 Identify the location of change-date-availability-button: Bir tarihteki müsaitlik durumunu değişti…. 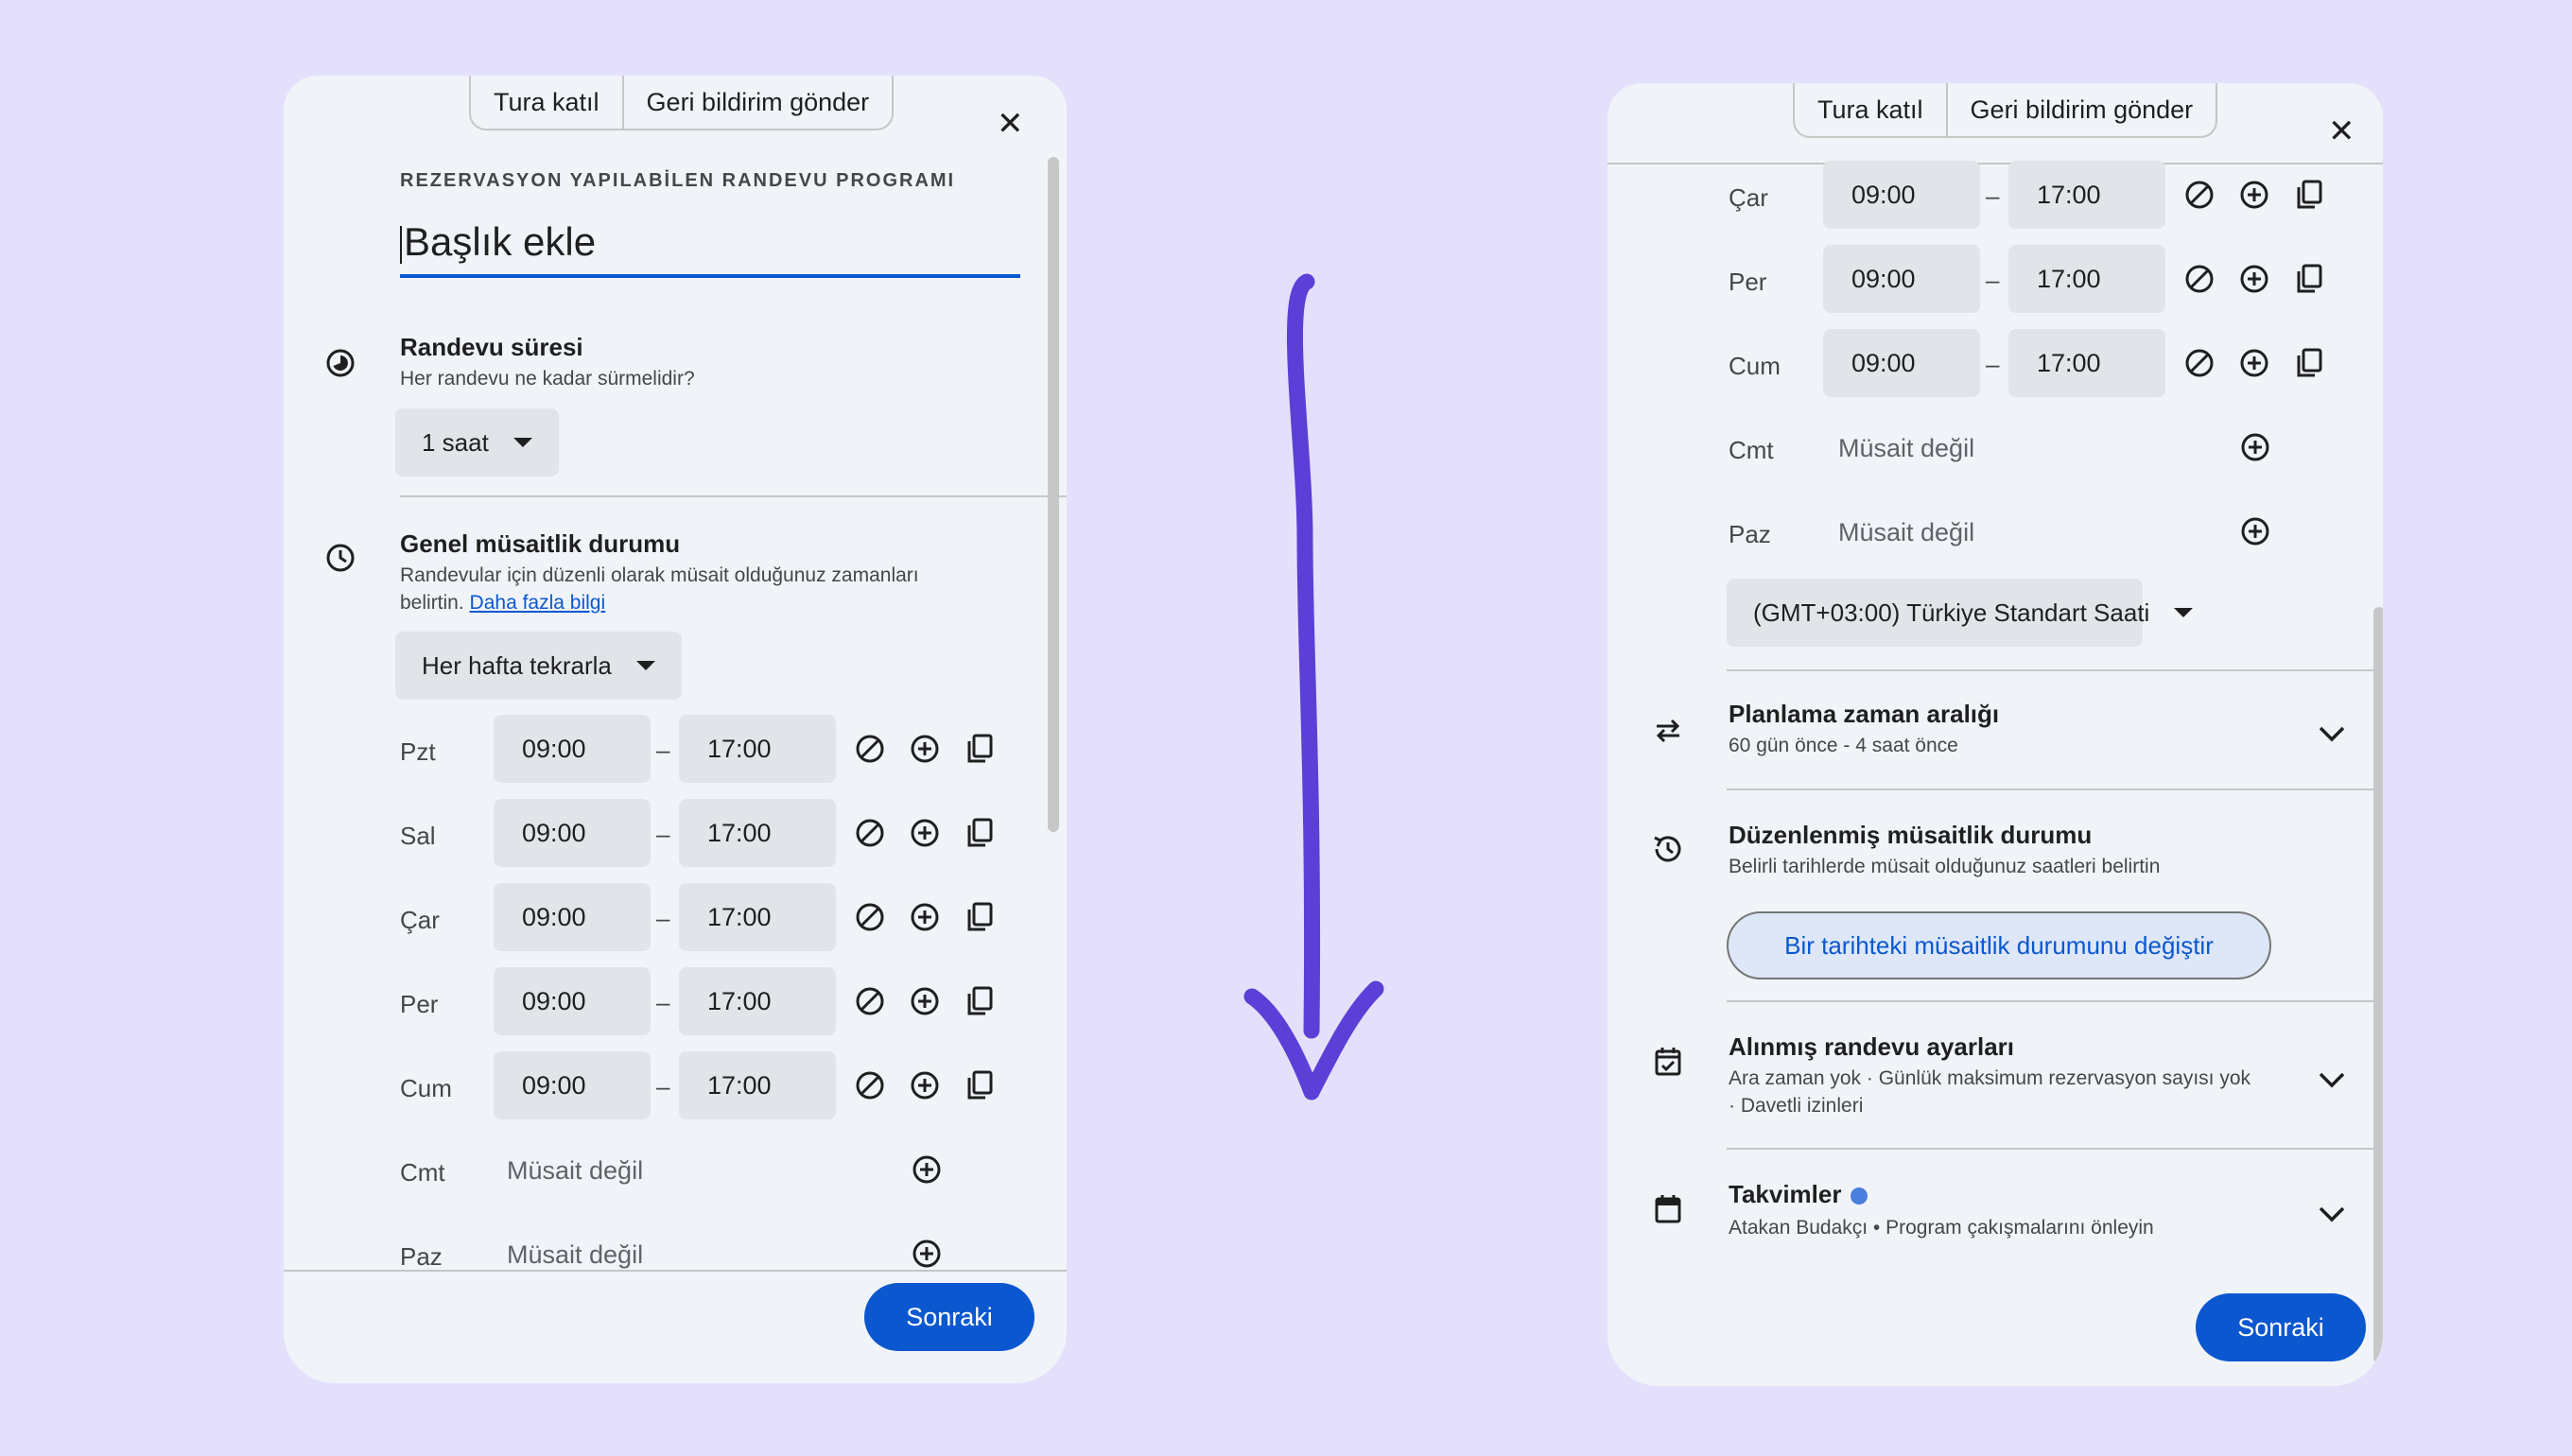
(1999, 945).